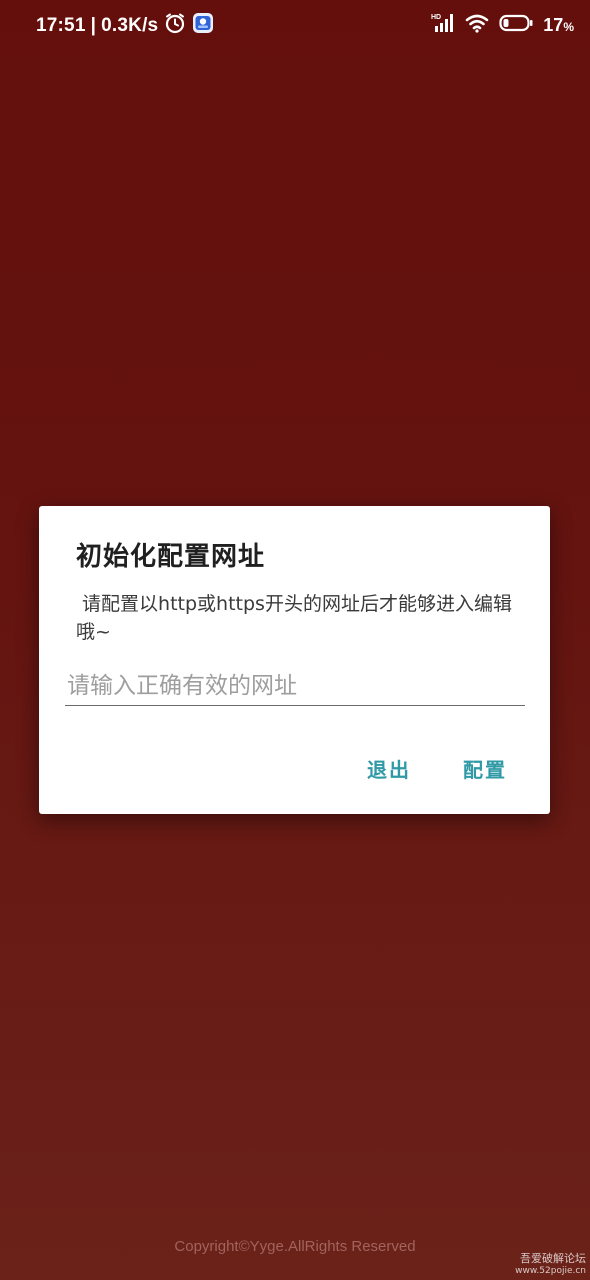  What do you see at coordinates (171, 557) in the screenshot?
I see `dialog-title: 初始化配置网址` at bounding box center [171, 557].